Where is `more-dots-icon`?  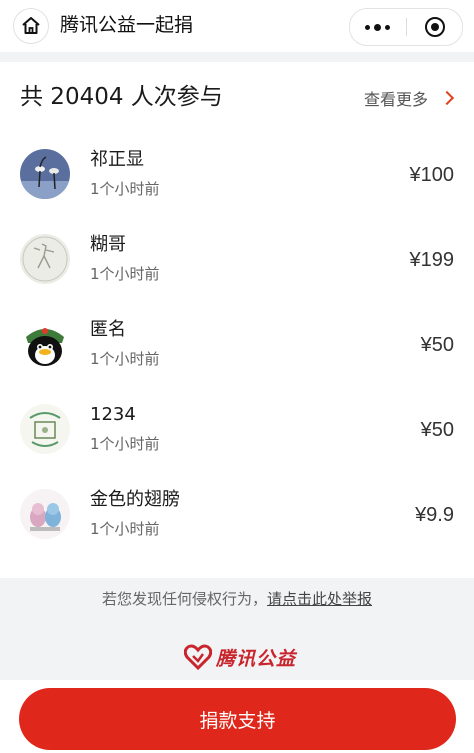
more-dots-icon is located at coordinates (377, 27).